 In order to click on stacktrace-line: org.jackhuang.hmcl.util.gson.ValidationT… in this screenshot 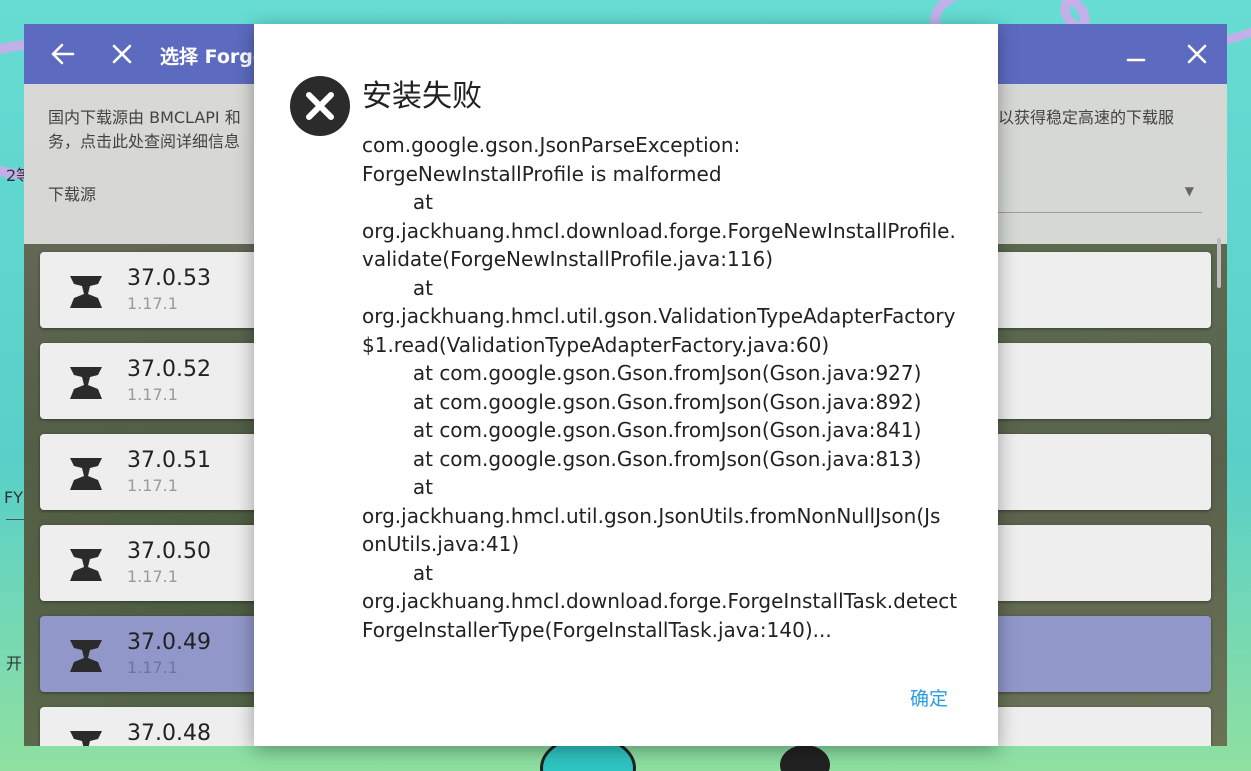, I will do `click(659, 316)`.